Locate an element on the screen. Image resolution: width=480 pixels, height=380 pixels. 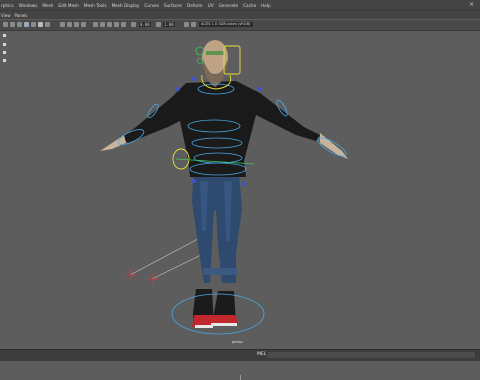
menu-surfaces: Surfaces is located at coordinates (173, 5).